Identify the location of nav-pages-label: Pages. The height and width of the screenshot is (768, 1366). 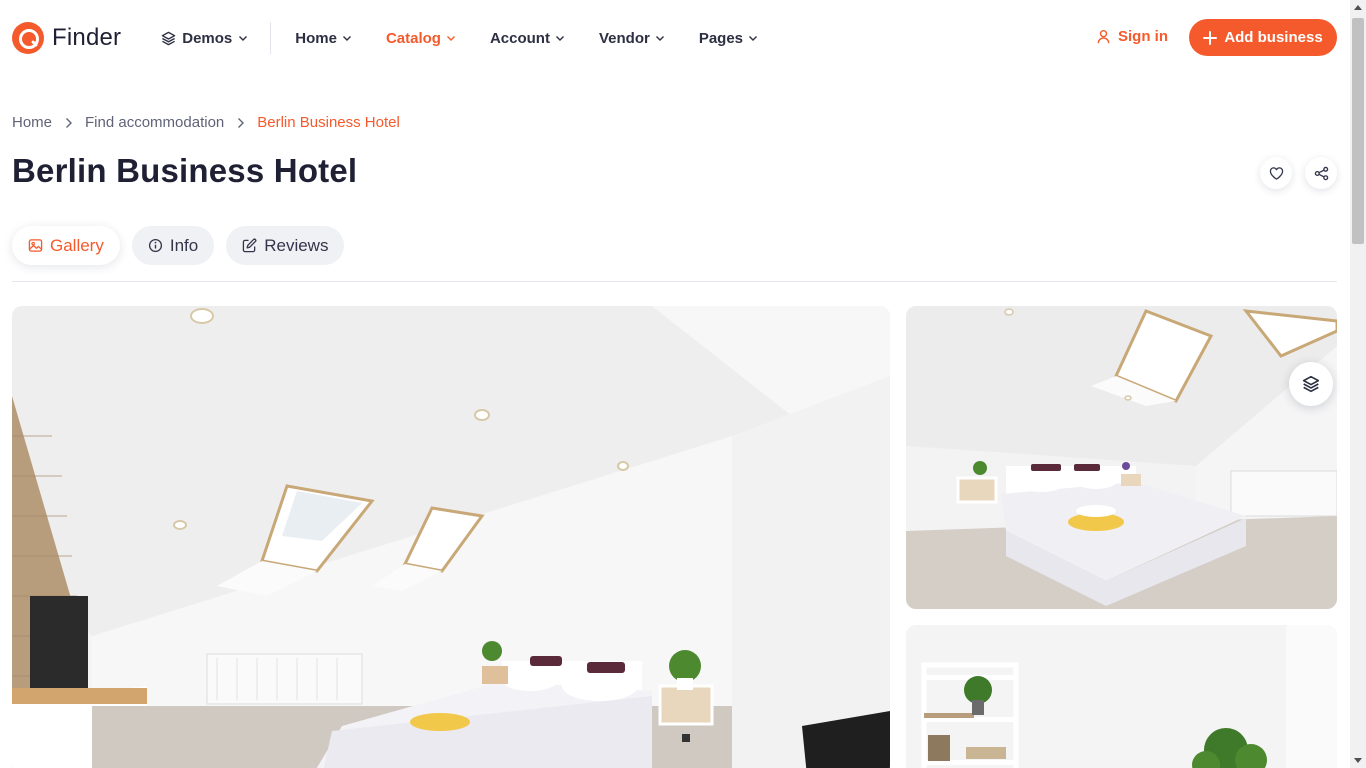
(721, 38).